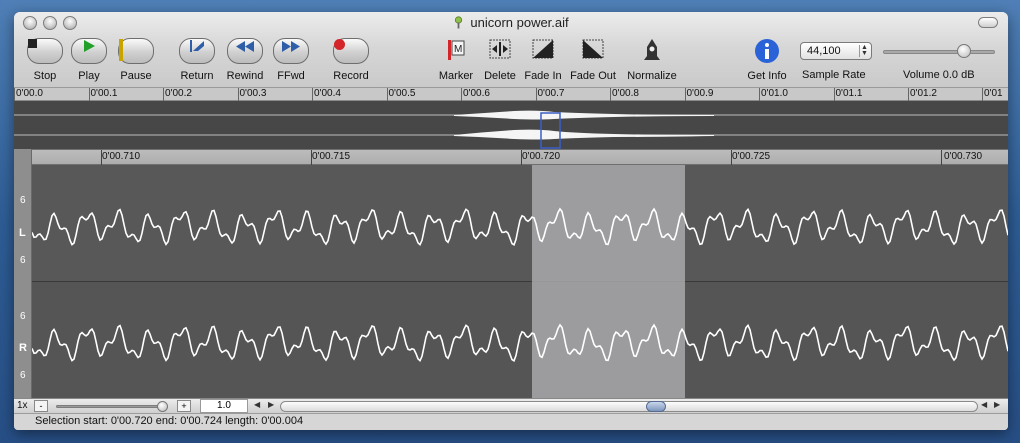  What do you see at coordinates (136, 51) in the screenshot?
I see `pause-icon` at bounding box center [136, 51].